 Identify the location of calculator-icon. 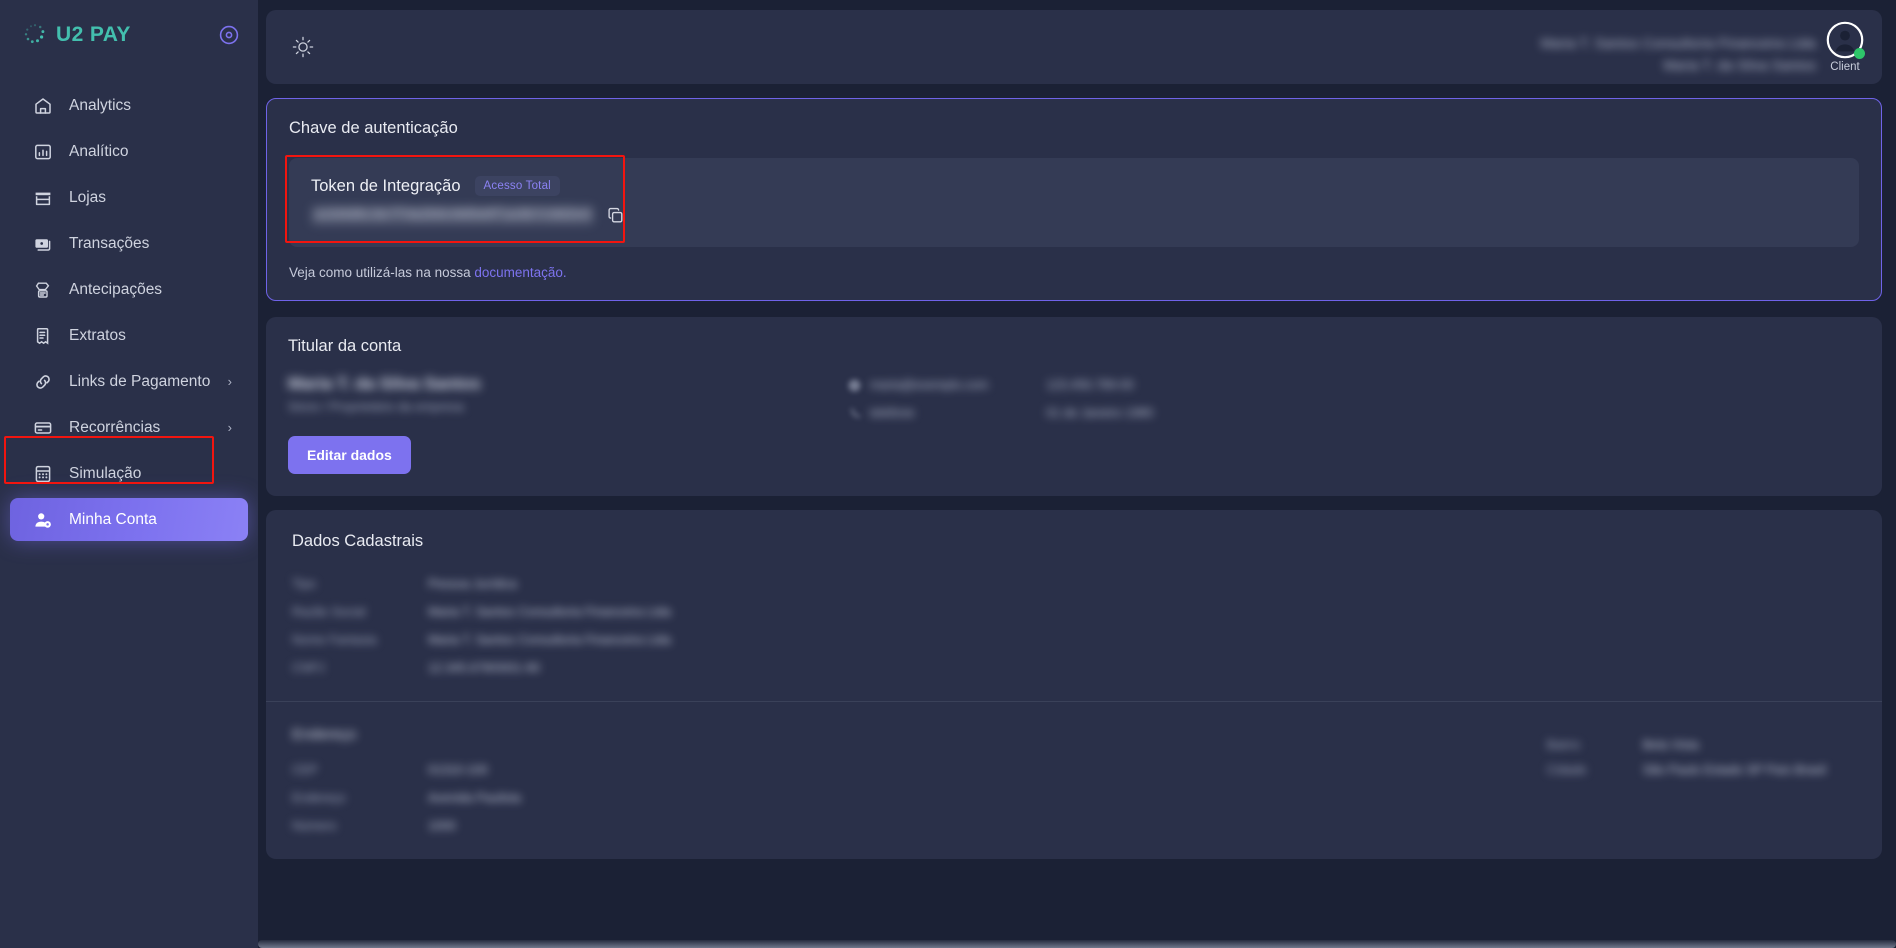
(42, 473).